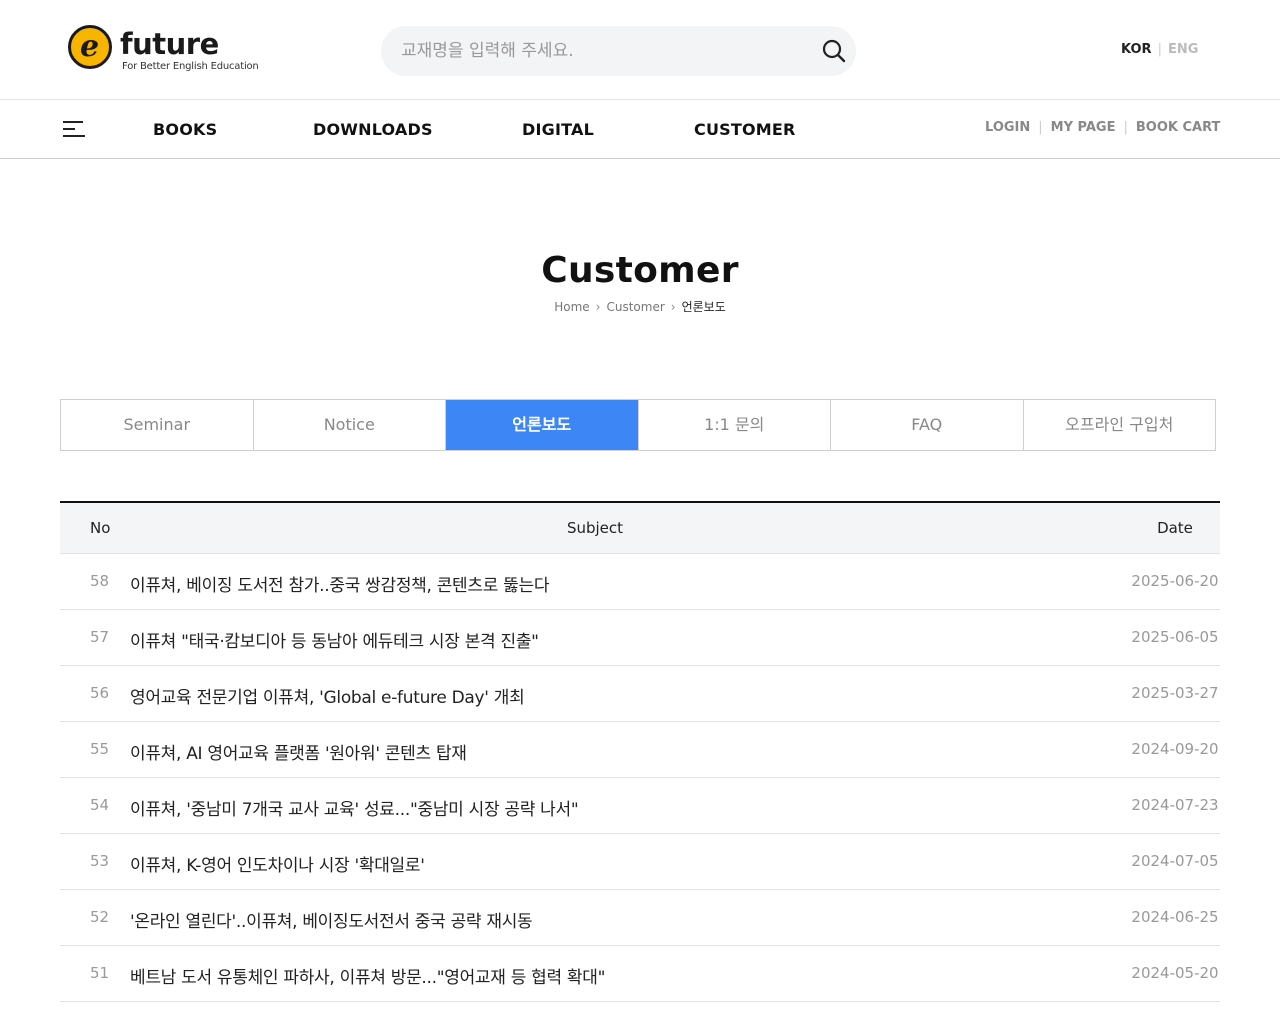  Describe the element at coordinates (100, 581) in the screenshot. I see `row-number: 58` at that location.